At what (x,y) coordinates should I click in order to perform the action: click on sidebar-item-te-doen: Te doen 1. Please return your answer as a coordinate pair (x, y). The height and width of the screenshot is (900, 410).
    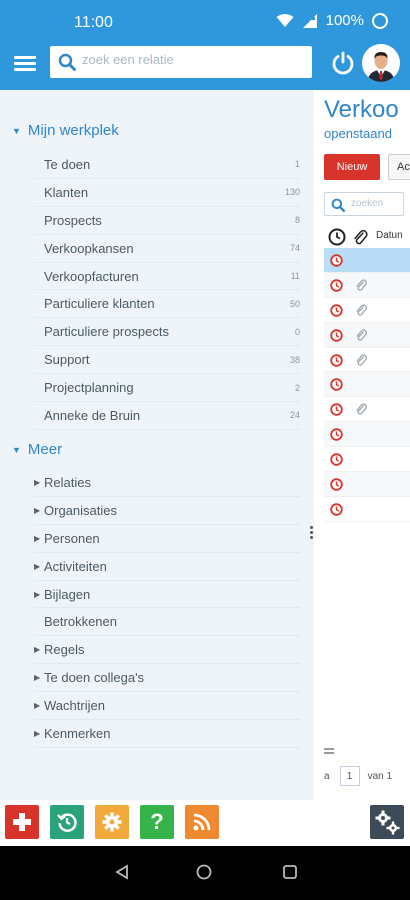
    Looking at the image, I should click on (167, 165).